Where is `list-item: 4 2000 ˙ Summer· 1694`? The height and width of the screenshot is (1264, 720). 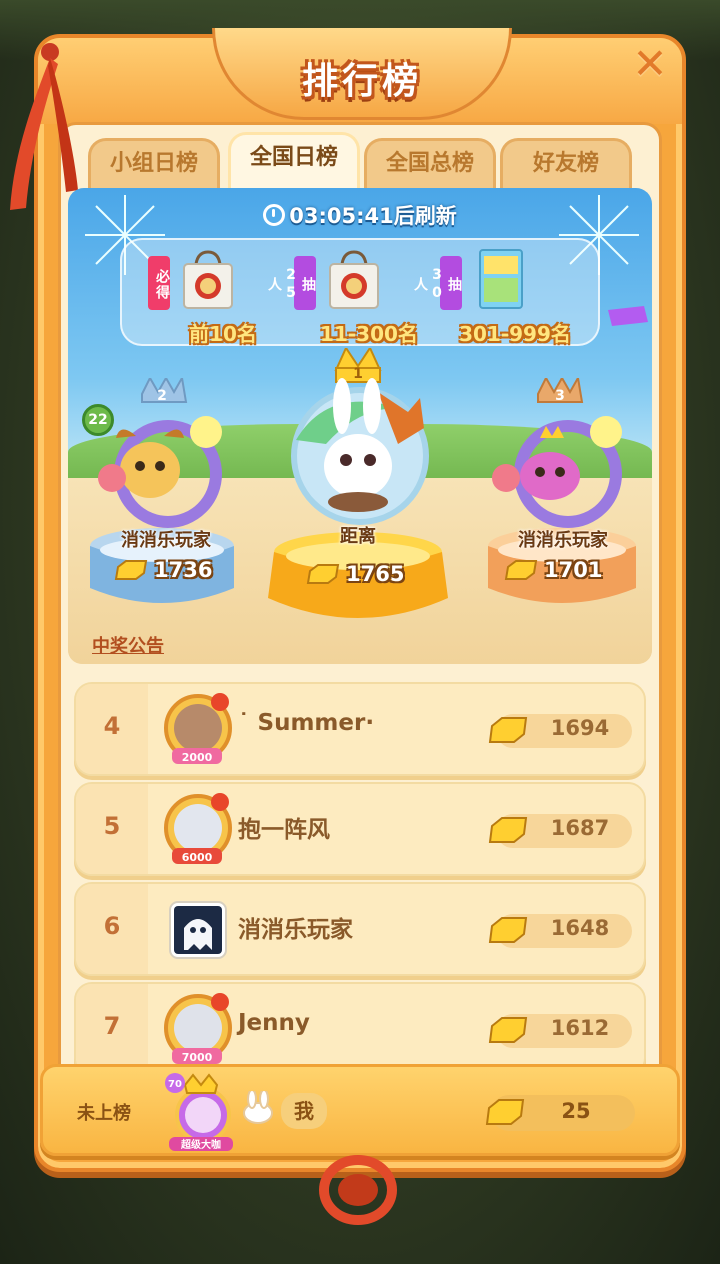 list-item: 4 2000 ˙ Summer· 1694 is located at coordinates (360, 729).